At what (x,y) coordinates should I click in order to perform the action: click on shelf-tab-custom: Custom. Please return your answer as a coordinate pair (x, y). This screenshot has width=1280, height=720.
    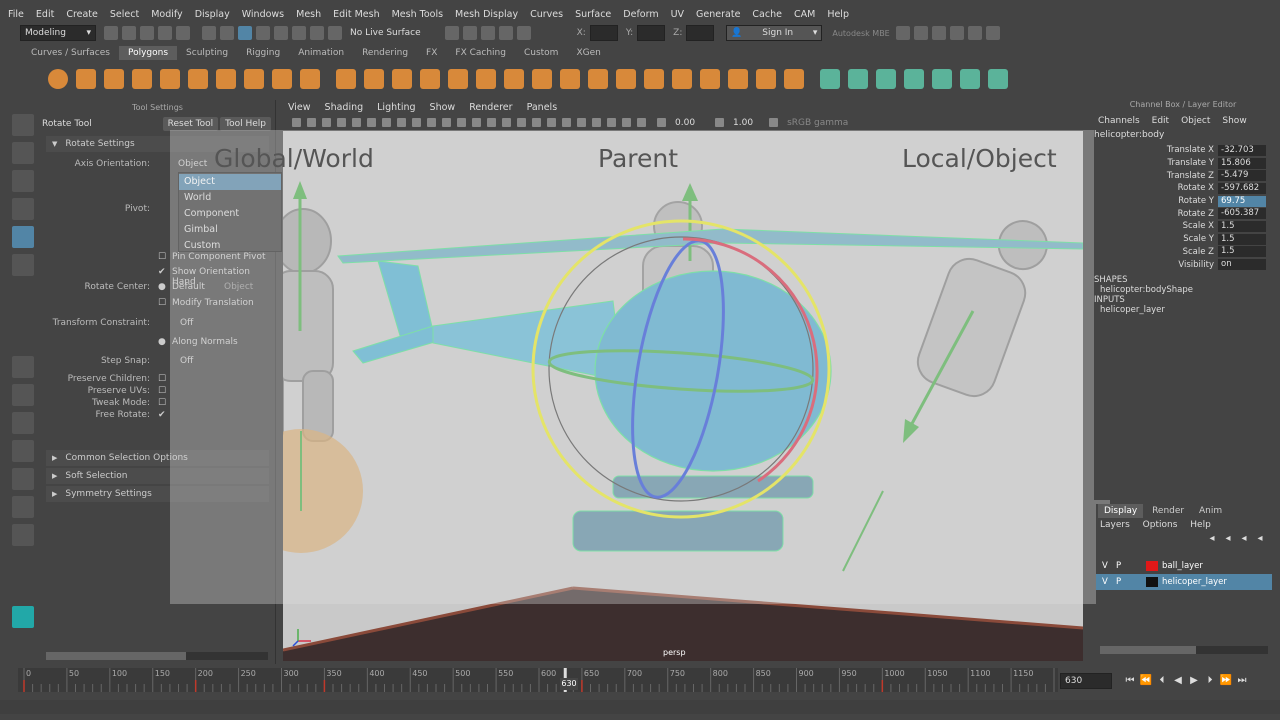
    Looking at the image, I should click on (541, 53).